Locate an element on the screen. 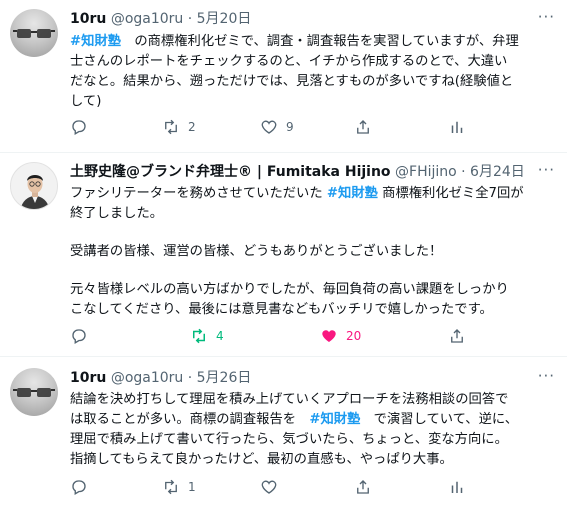 This screenshot has width=567, height=507. text-line: こなしてくださり、最後には意見書などもバッチリで嬉しかったです。 is located at coordinates (281, 309).